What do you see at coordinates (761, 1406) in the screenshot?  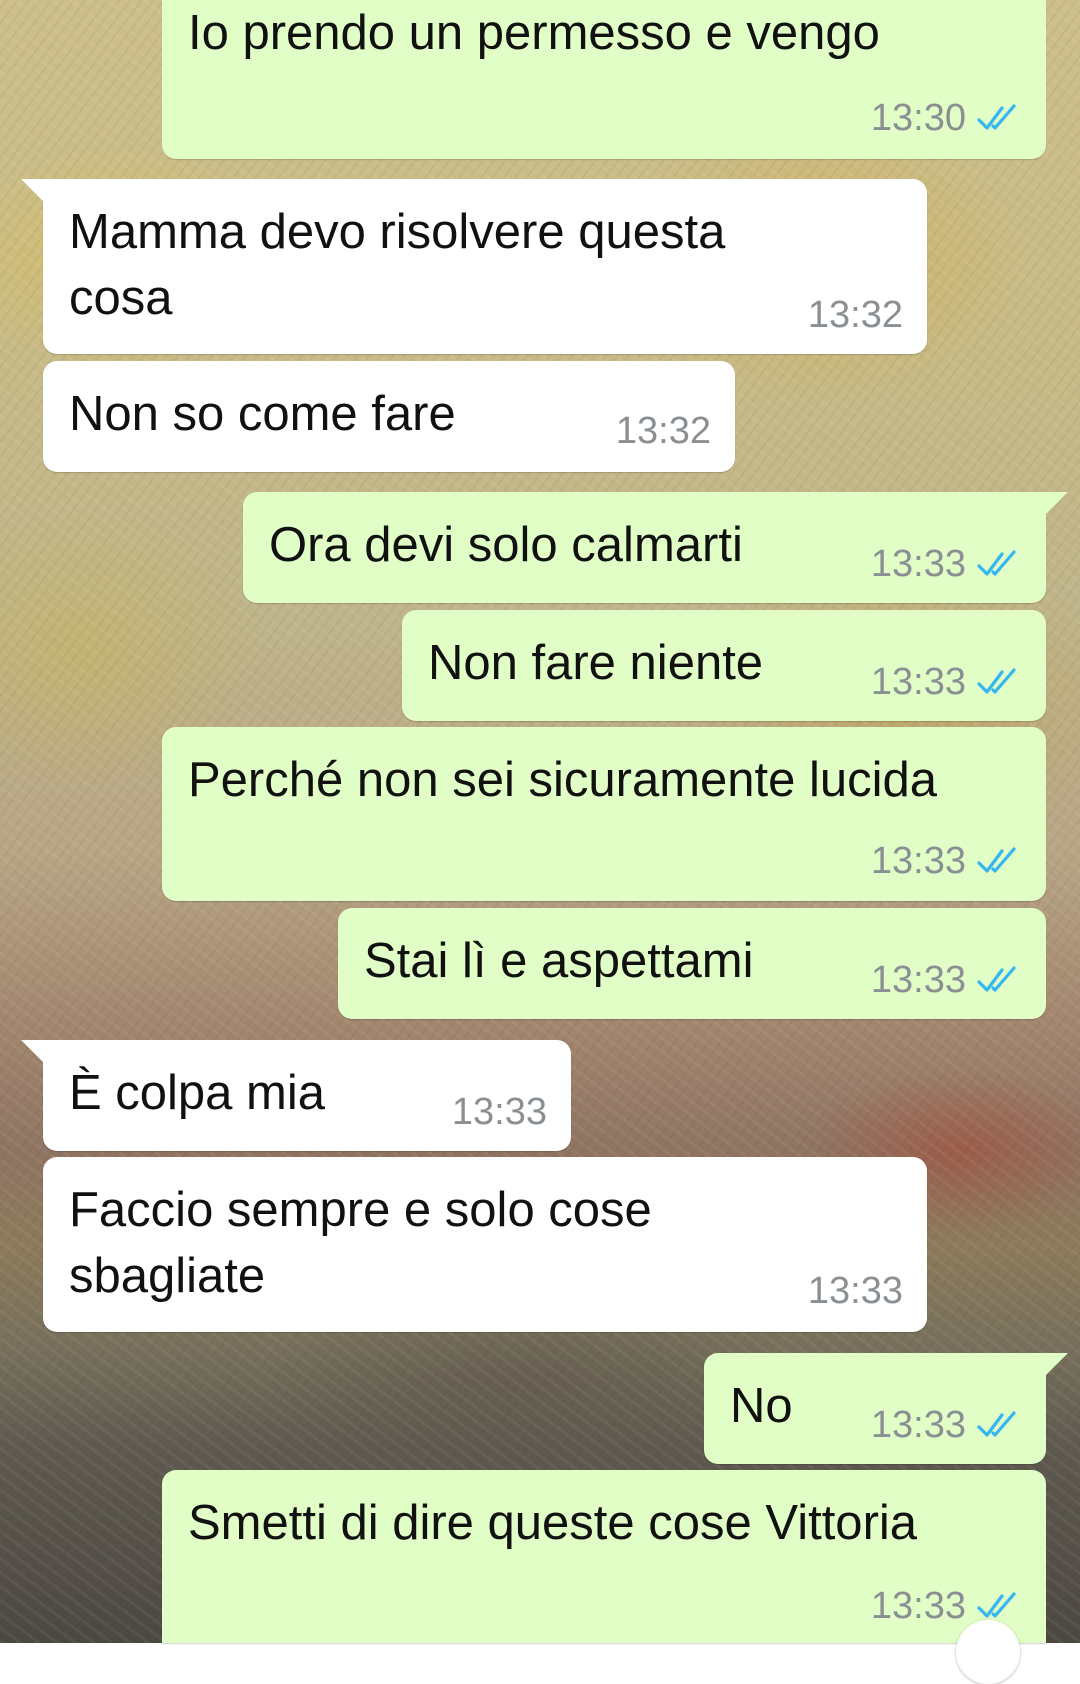 I see `message-text: No` at bounding box center [761, 1406].